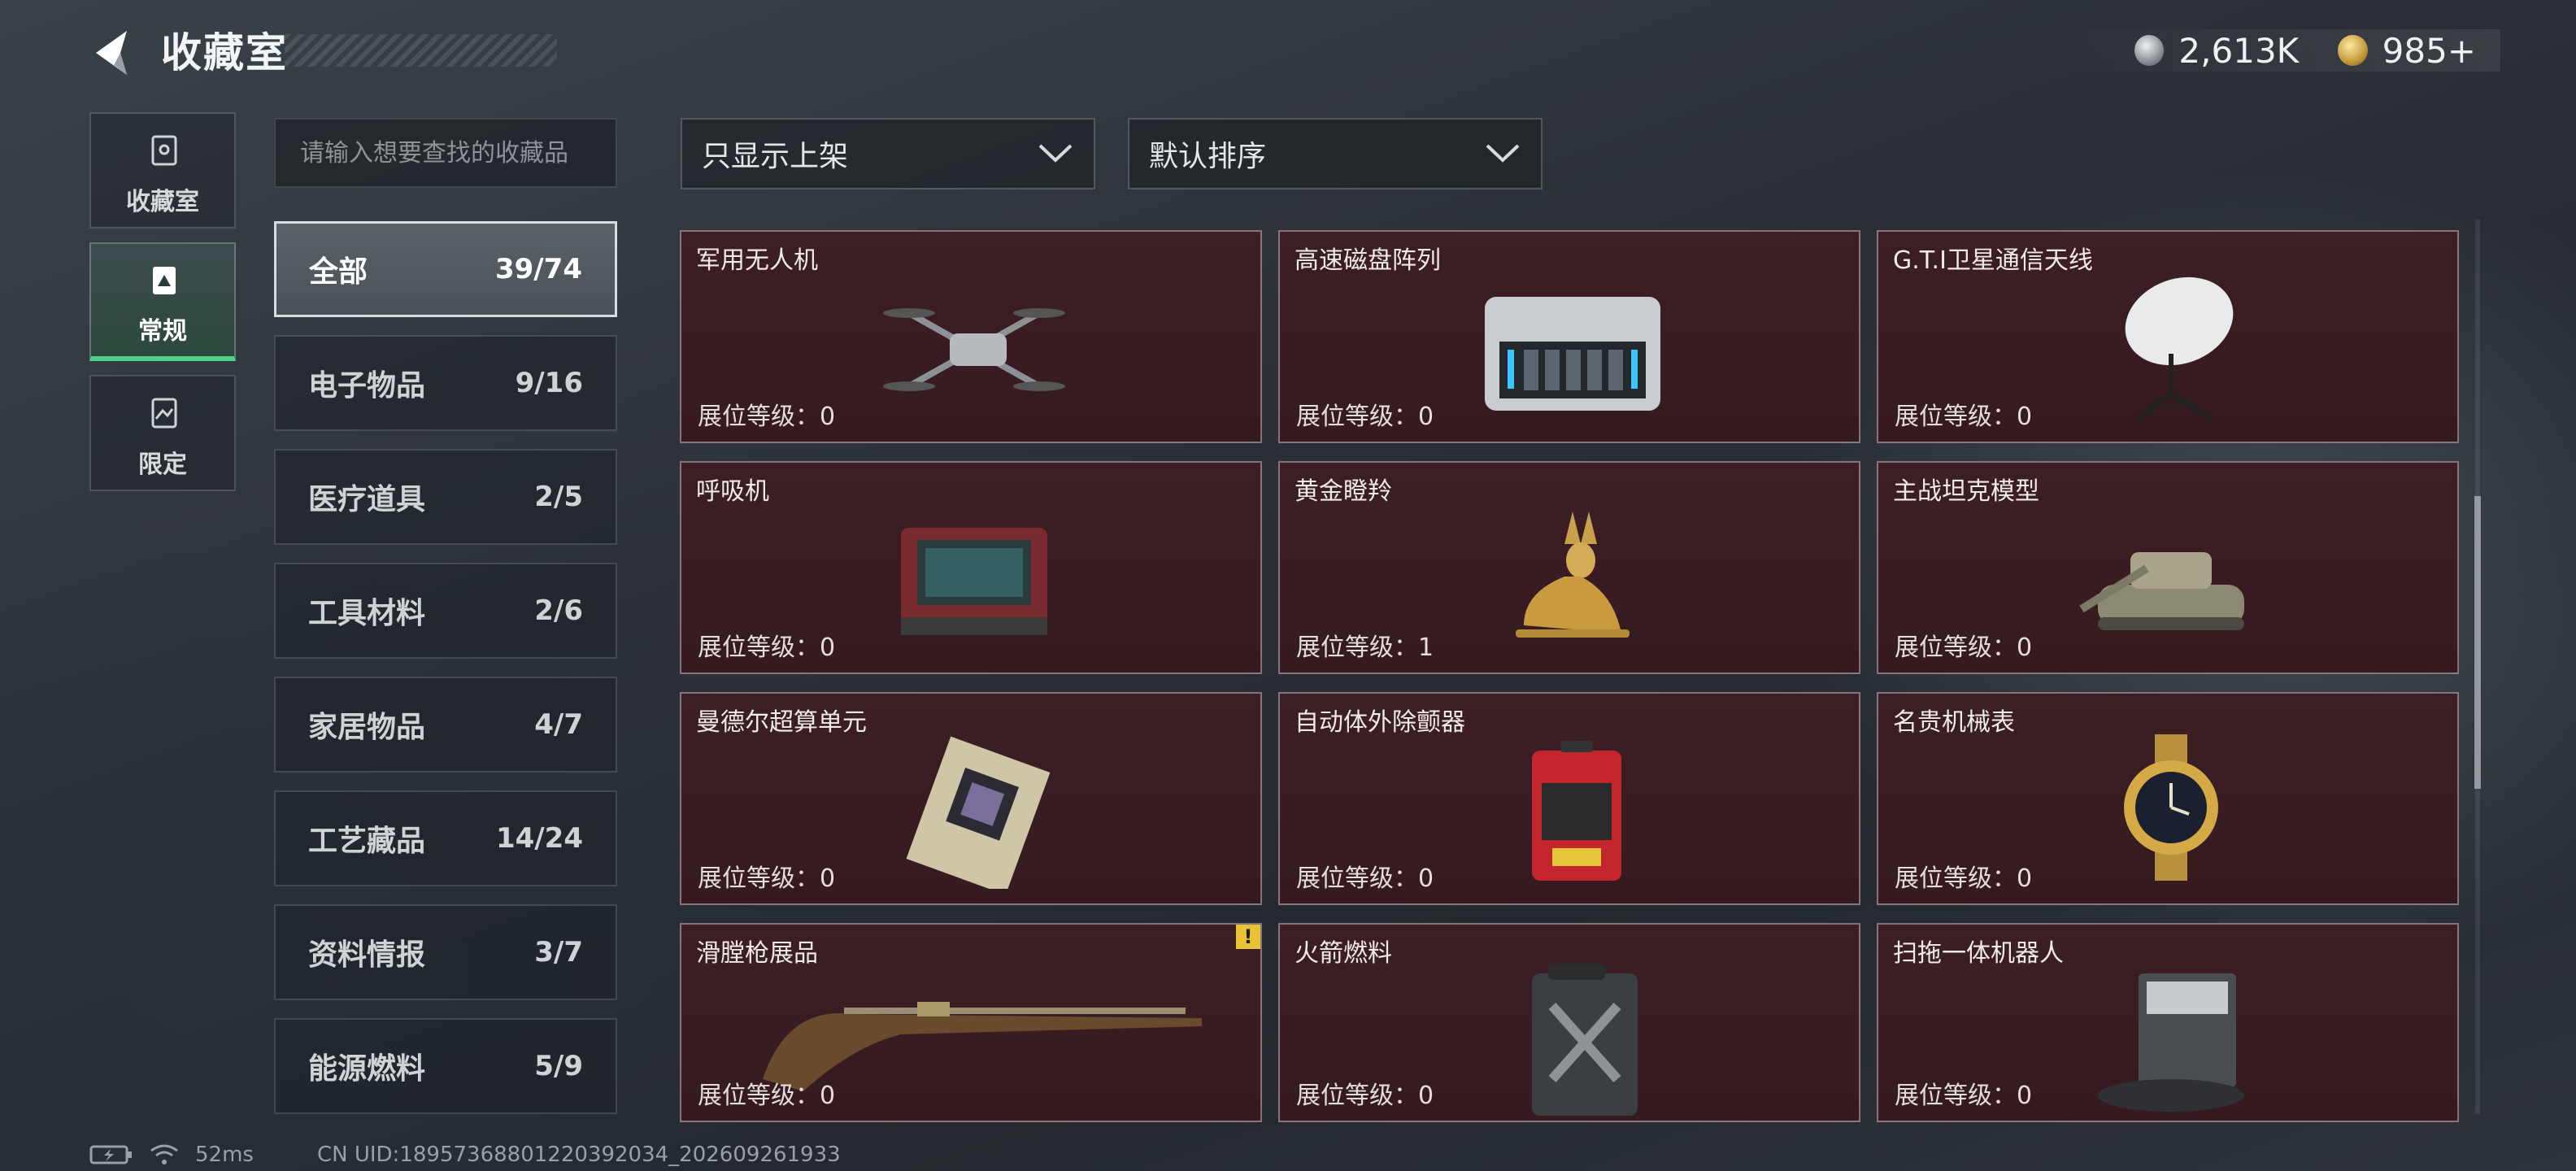 The height and width of the screenshot is (1171, 2576). What do you see at coordinates (971, 1023) in the screenshot?
I see `item-card: 滑膛枪展品 ! 展位等级：0` at bounding box center [971, 1023].